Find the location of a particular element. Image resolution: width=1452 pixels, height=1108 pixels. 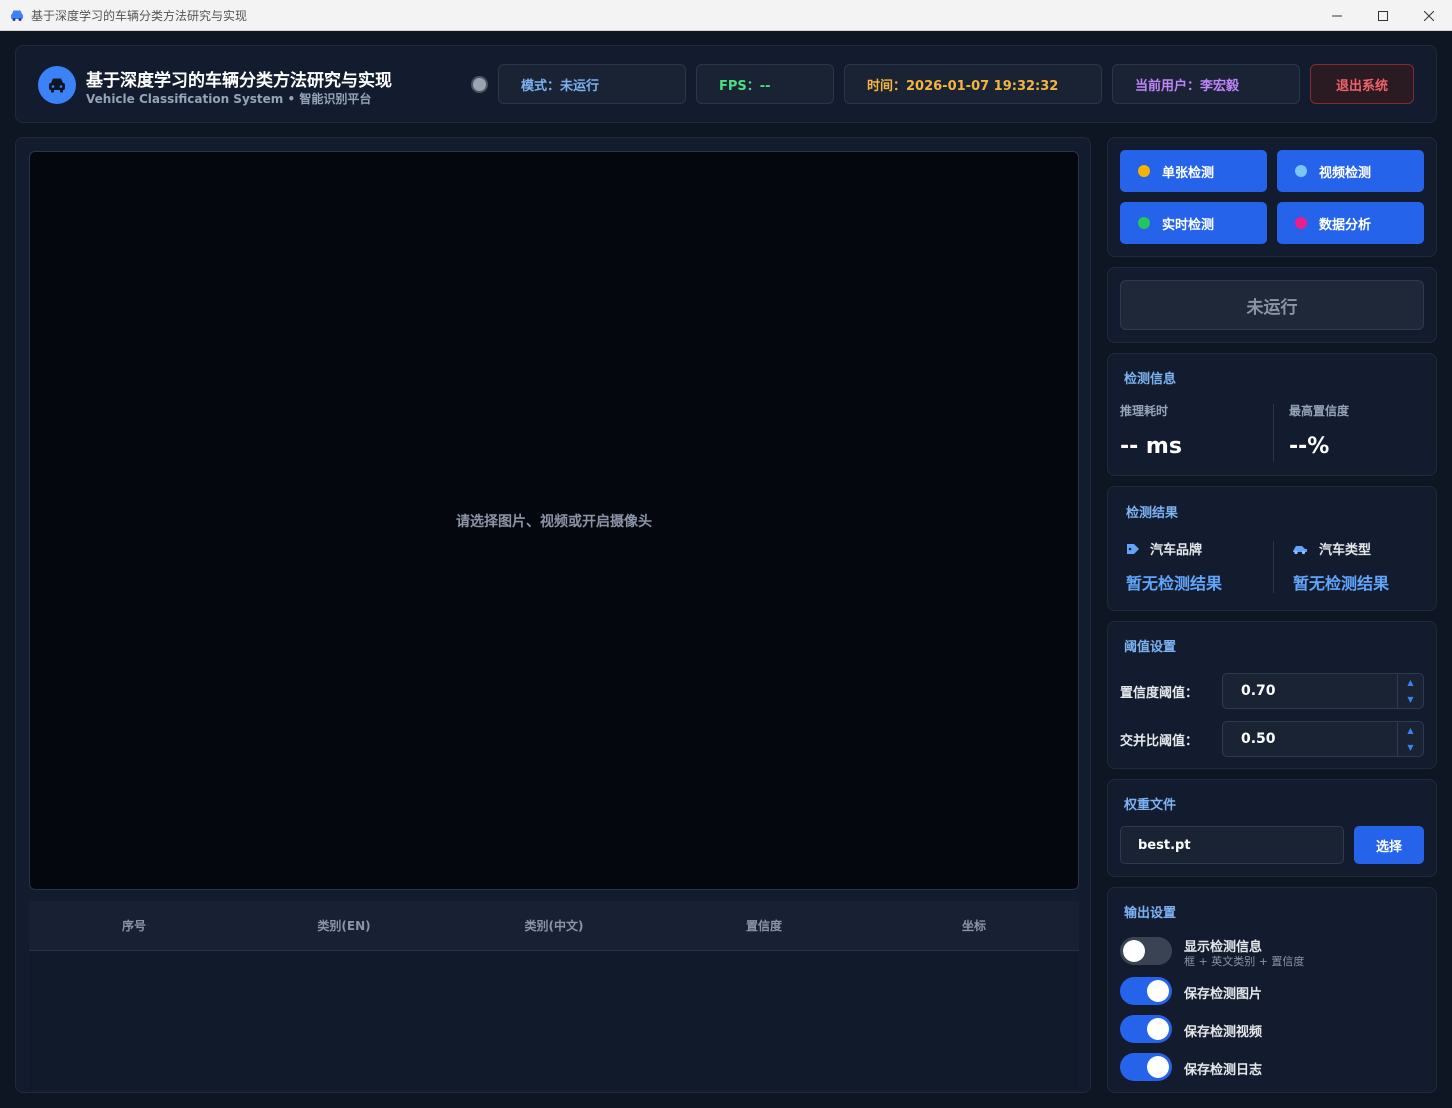

output-title: 输出设置 is located at coordinates (1150, 913).